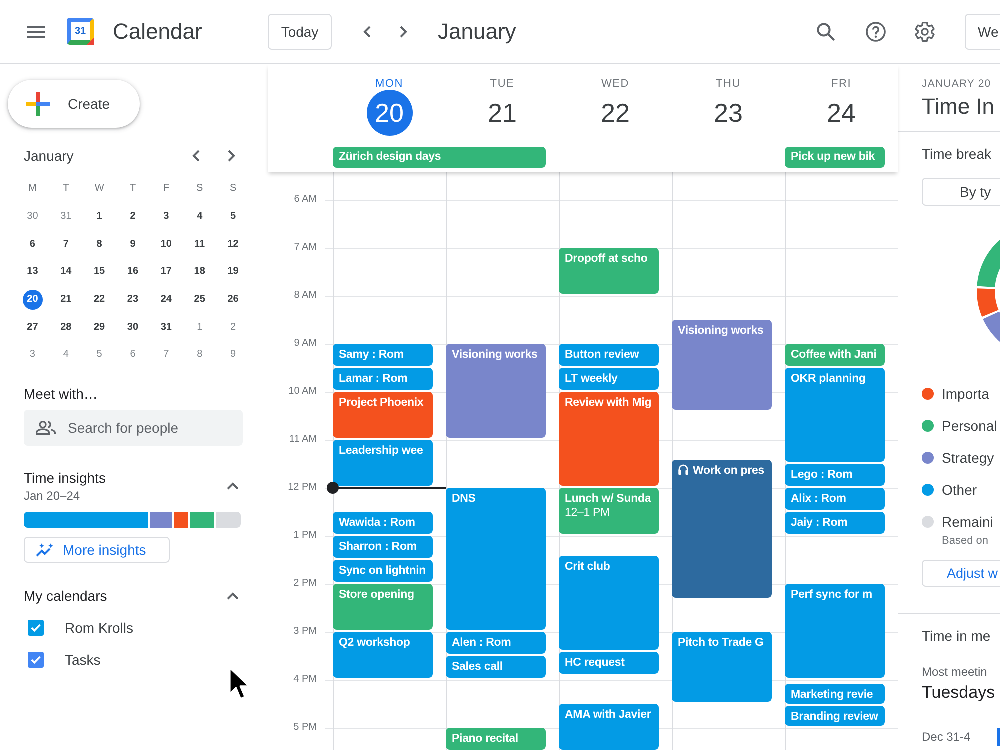 The height and width of the screenshot is (750, 1000). What do you see at coordinates (200, 272) in the screenshot?
I see `mini-calendar-day: 18` at bounding box center [200, 272].